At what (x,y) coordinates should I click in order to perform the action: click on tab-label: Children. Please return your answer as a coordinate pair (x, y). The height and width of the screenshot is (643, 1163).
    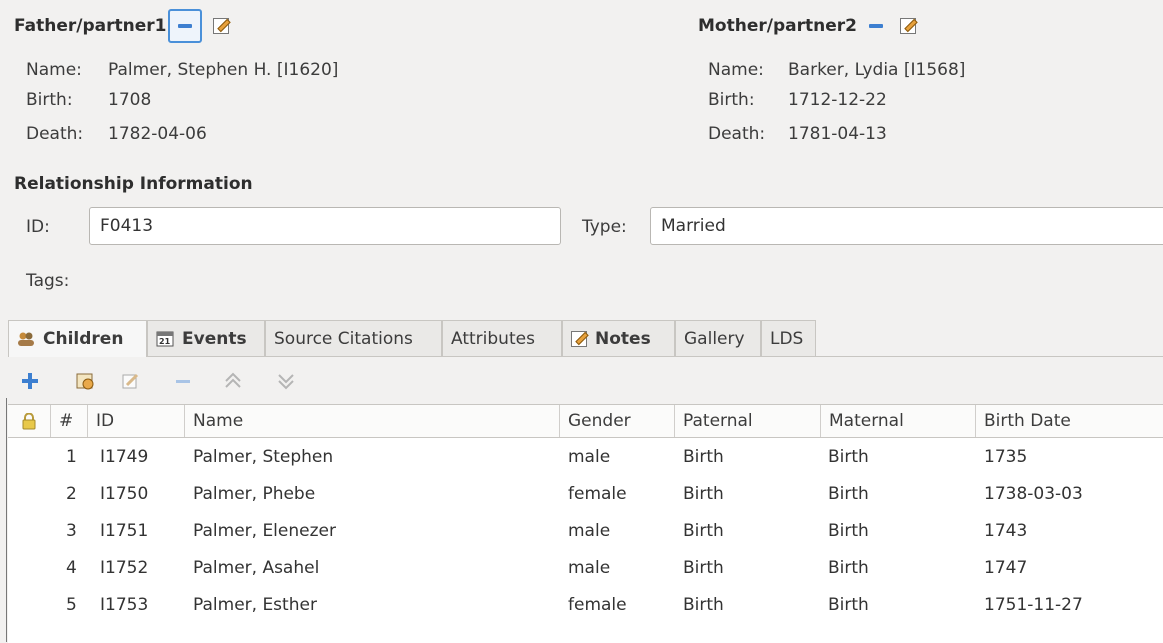
    Looking at the image, I should click on (83, 339).